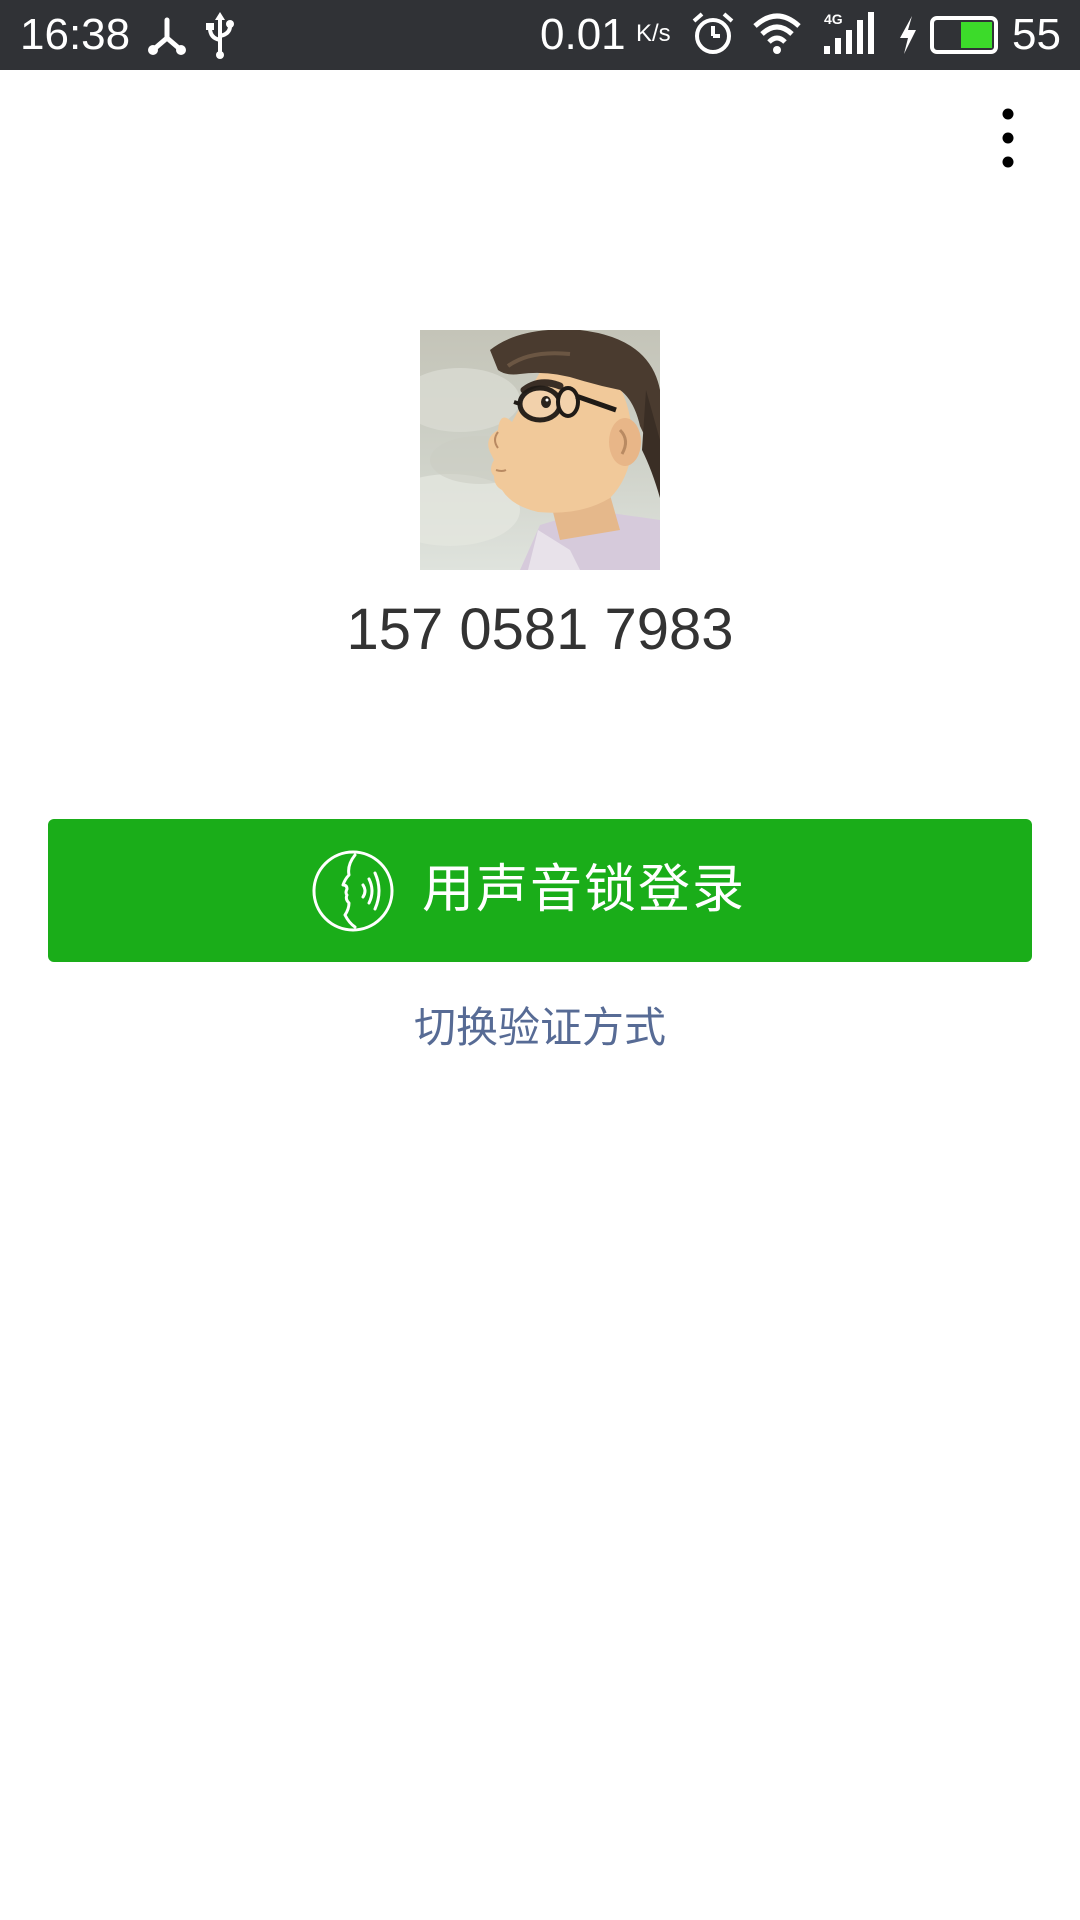 This screenshot has width=1080, height=1920. I want to click on status-bar: 16:38 0.01 K/s 4G 55, so click(540, 35).